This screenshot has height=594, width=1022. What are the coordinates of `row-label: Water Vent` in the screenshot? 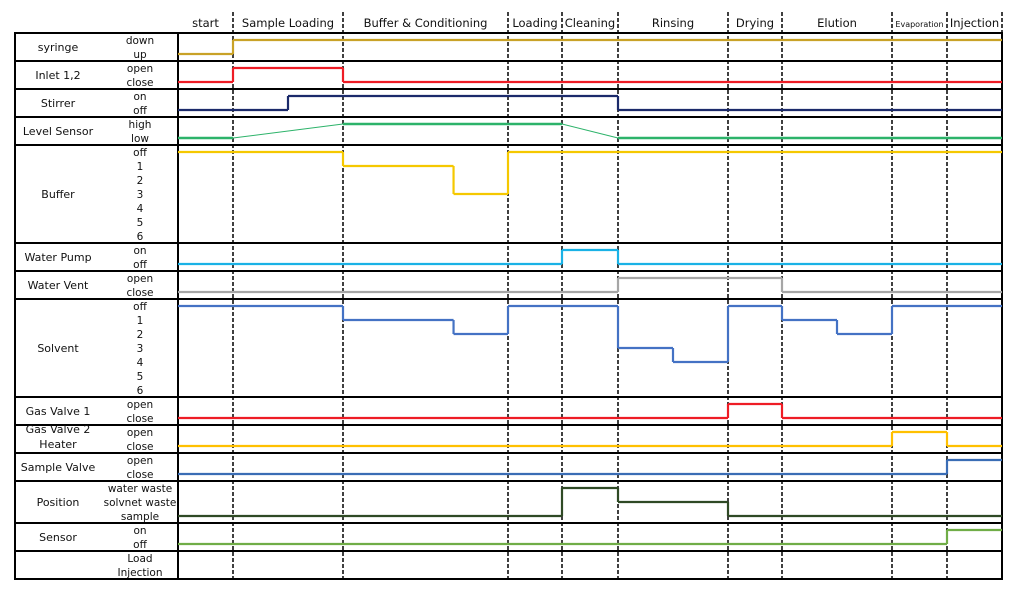 It's located at (58, 285).